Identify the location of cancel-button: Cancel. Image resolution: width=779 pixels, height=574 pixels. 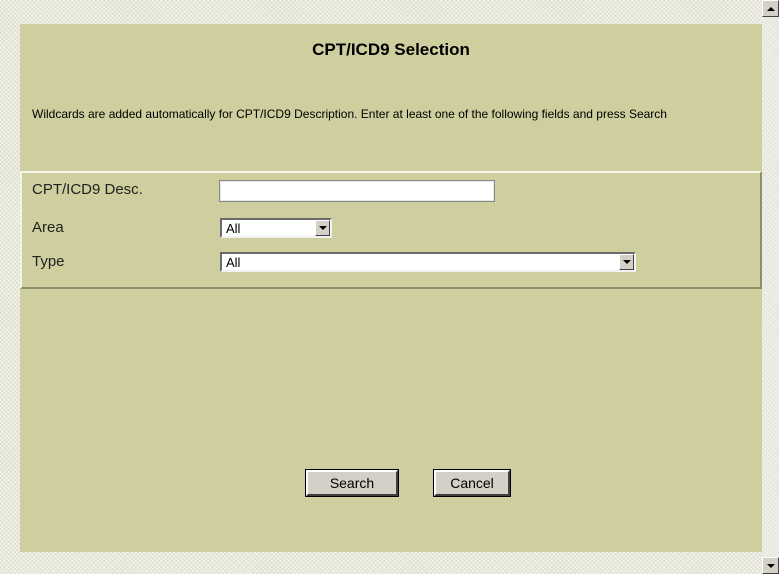
(472, 483).